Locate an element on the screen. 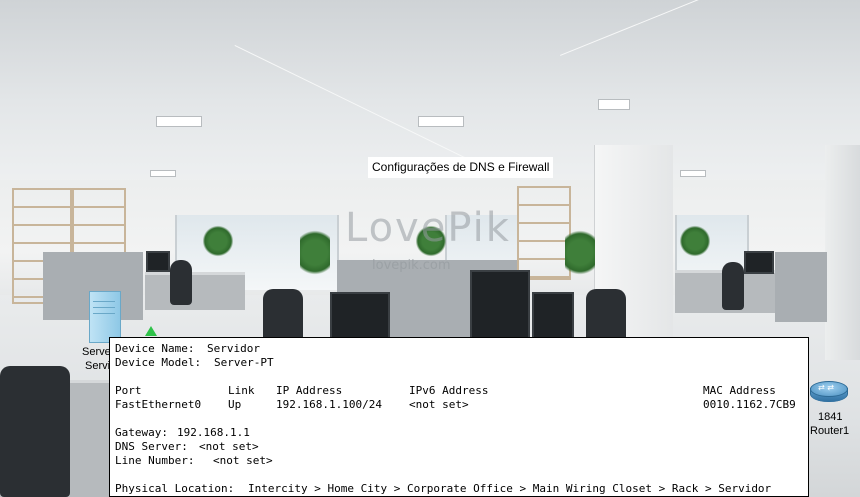  port-value: FastEthernet0 is located at coordinates (158, 404).